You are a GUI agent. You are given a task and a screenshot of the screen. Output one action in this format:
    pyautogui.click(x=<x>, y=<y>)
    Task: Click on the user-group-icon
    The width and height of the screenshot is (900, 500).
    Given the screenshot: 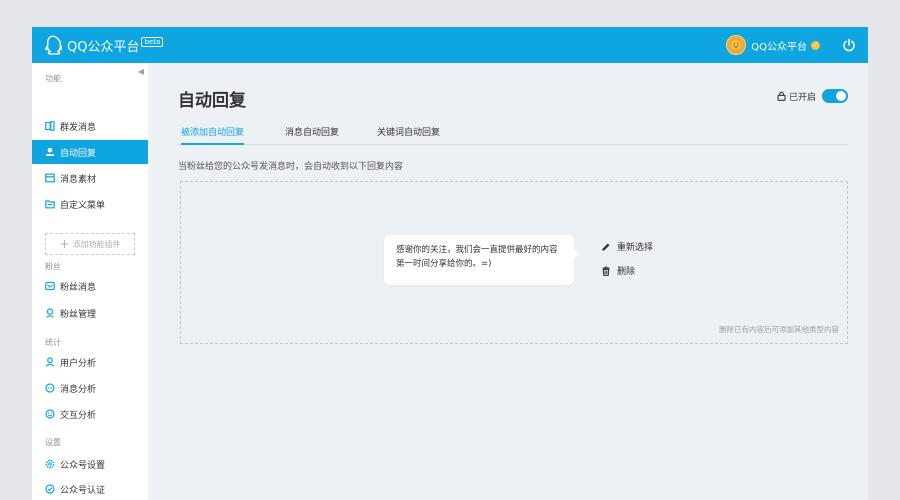 What is the action you would take?
    pyautogui.click(x=50, y=313)
    